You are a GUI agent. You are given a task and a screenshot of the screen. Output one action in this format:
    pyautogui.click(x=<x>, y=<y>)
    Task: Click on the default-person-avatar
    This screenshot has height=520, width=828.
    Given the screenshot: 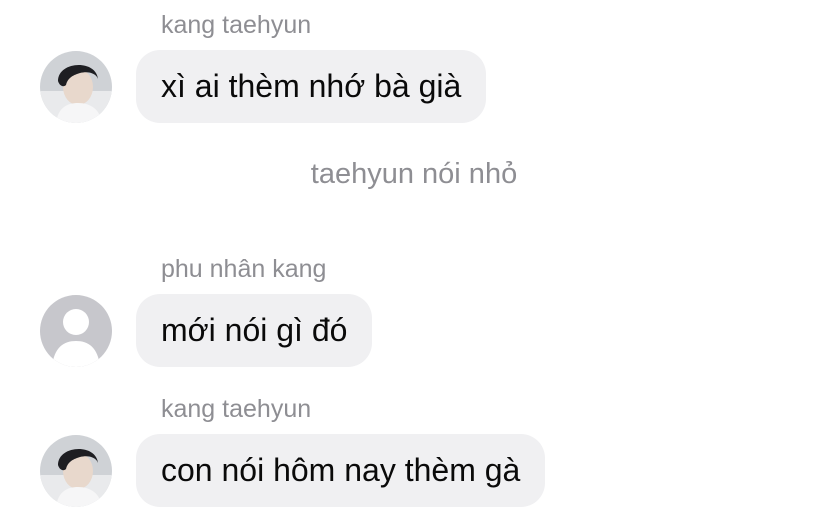 What is the action you would take?
    pyautogui.click(x=76, y=331)
    